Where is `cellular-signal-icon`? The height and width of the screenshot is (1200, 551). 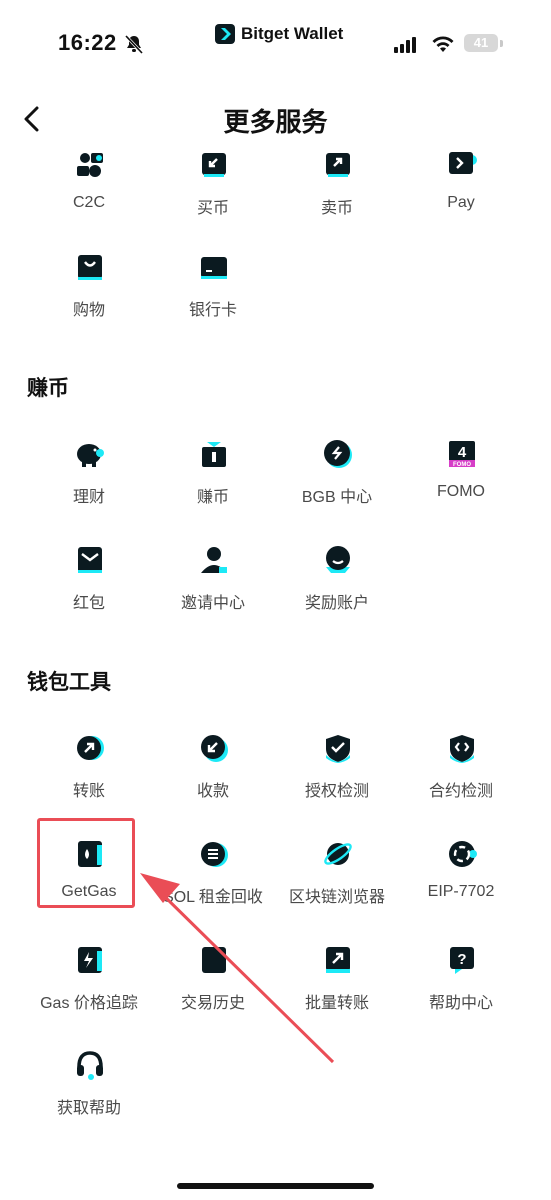 cellular-signal-icon is located at coordinates (405, 45).